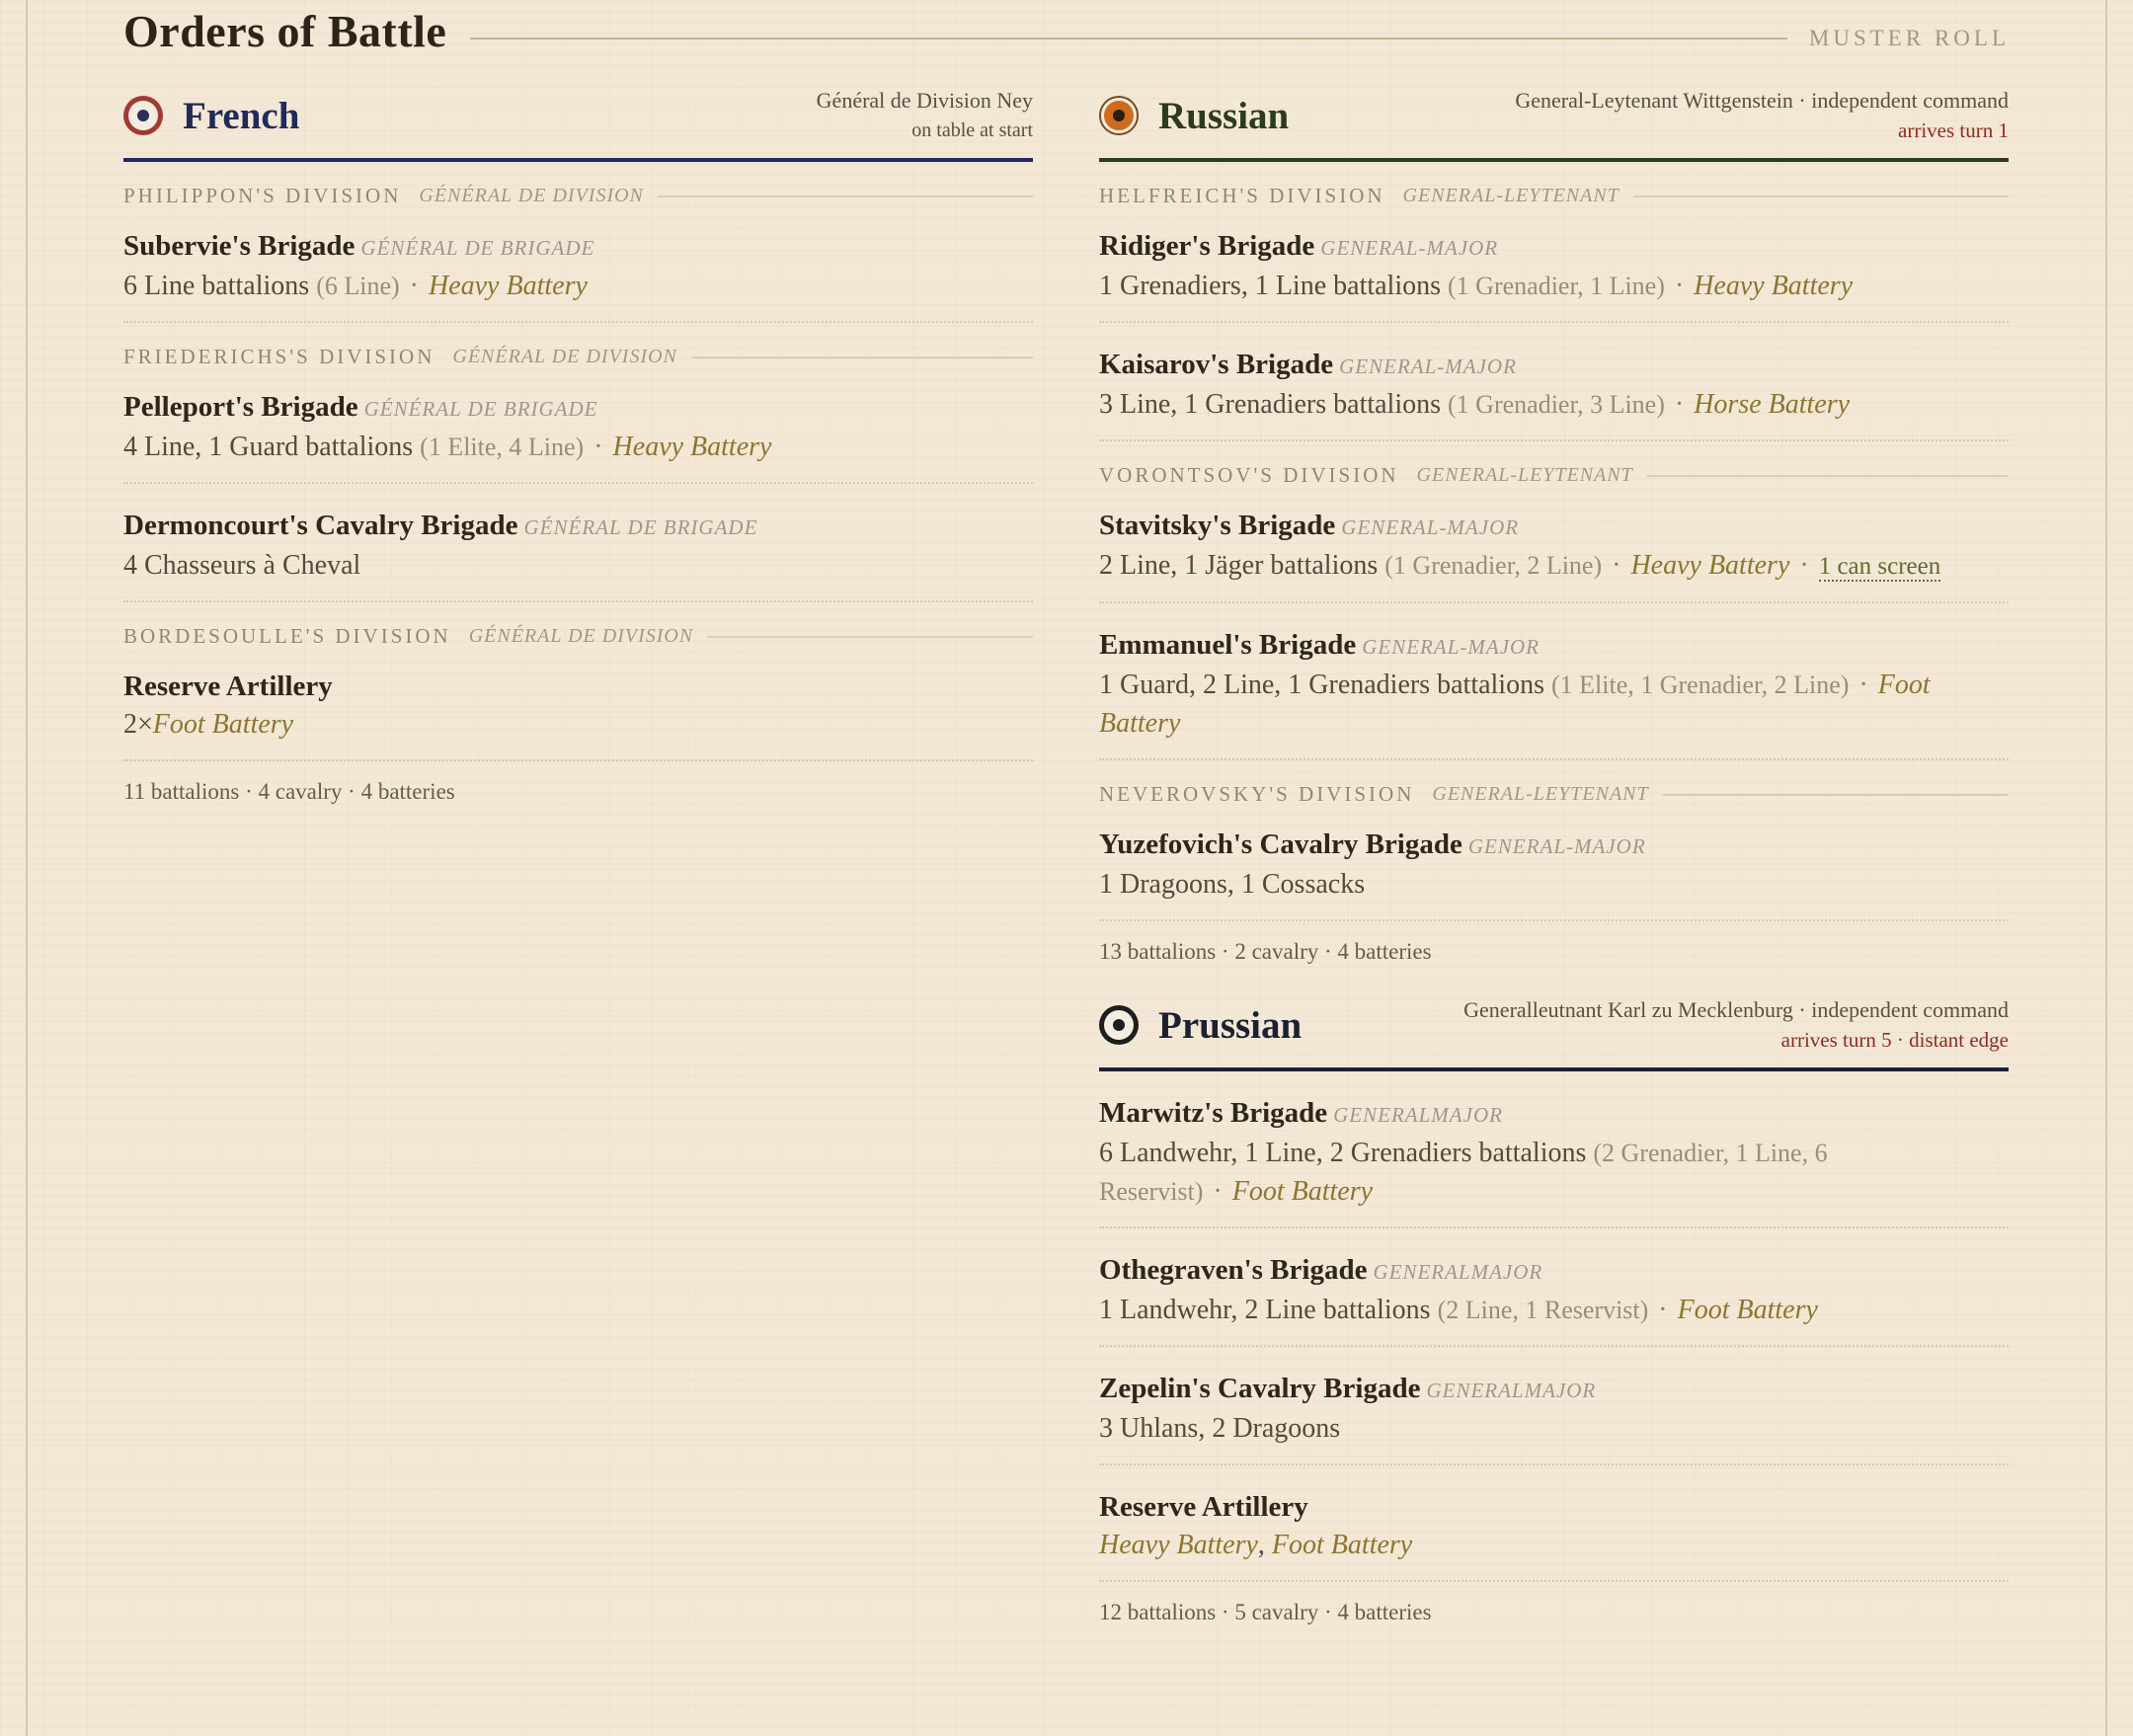 This screenshot has height=1736, width=2133. I want to click on unit-name: Emmanuel's Brigade, so click(1228, 645).